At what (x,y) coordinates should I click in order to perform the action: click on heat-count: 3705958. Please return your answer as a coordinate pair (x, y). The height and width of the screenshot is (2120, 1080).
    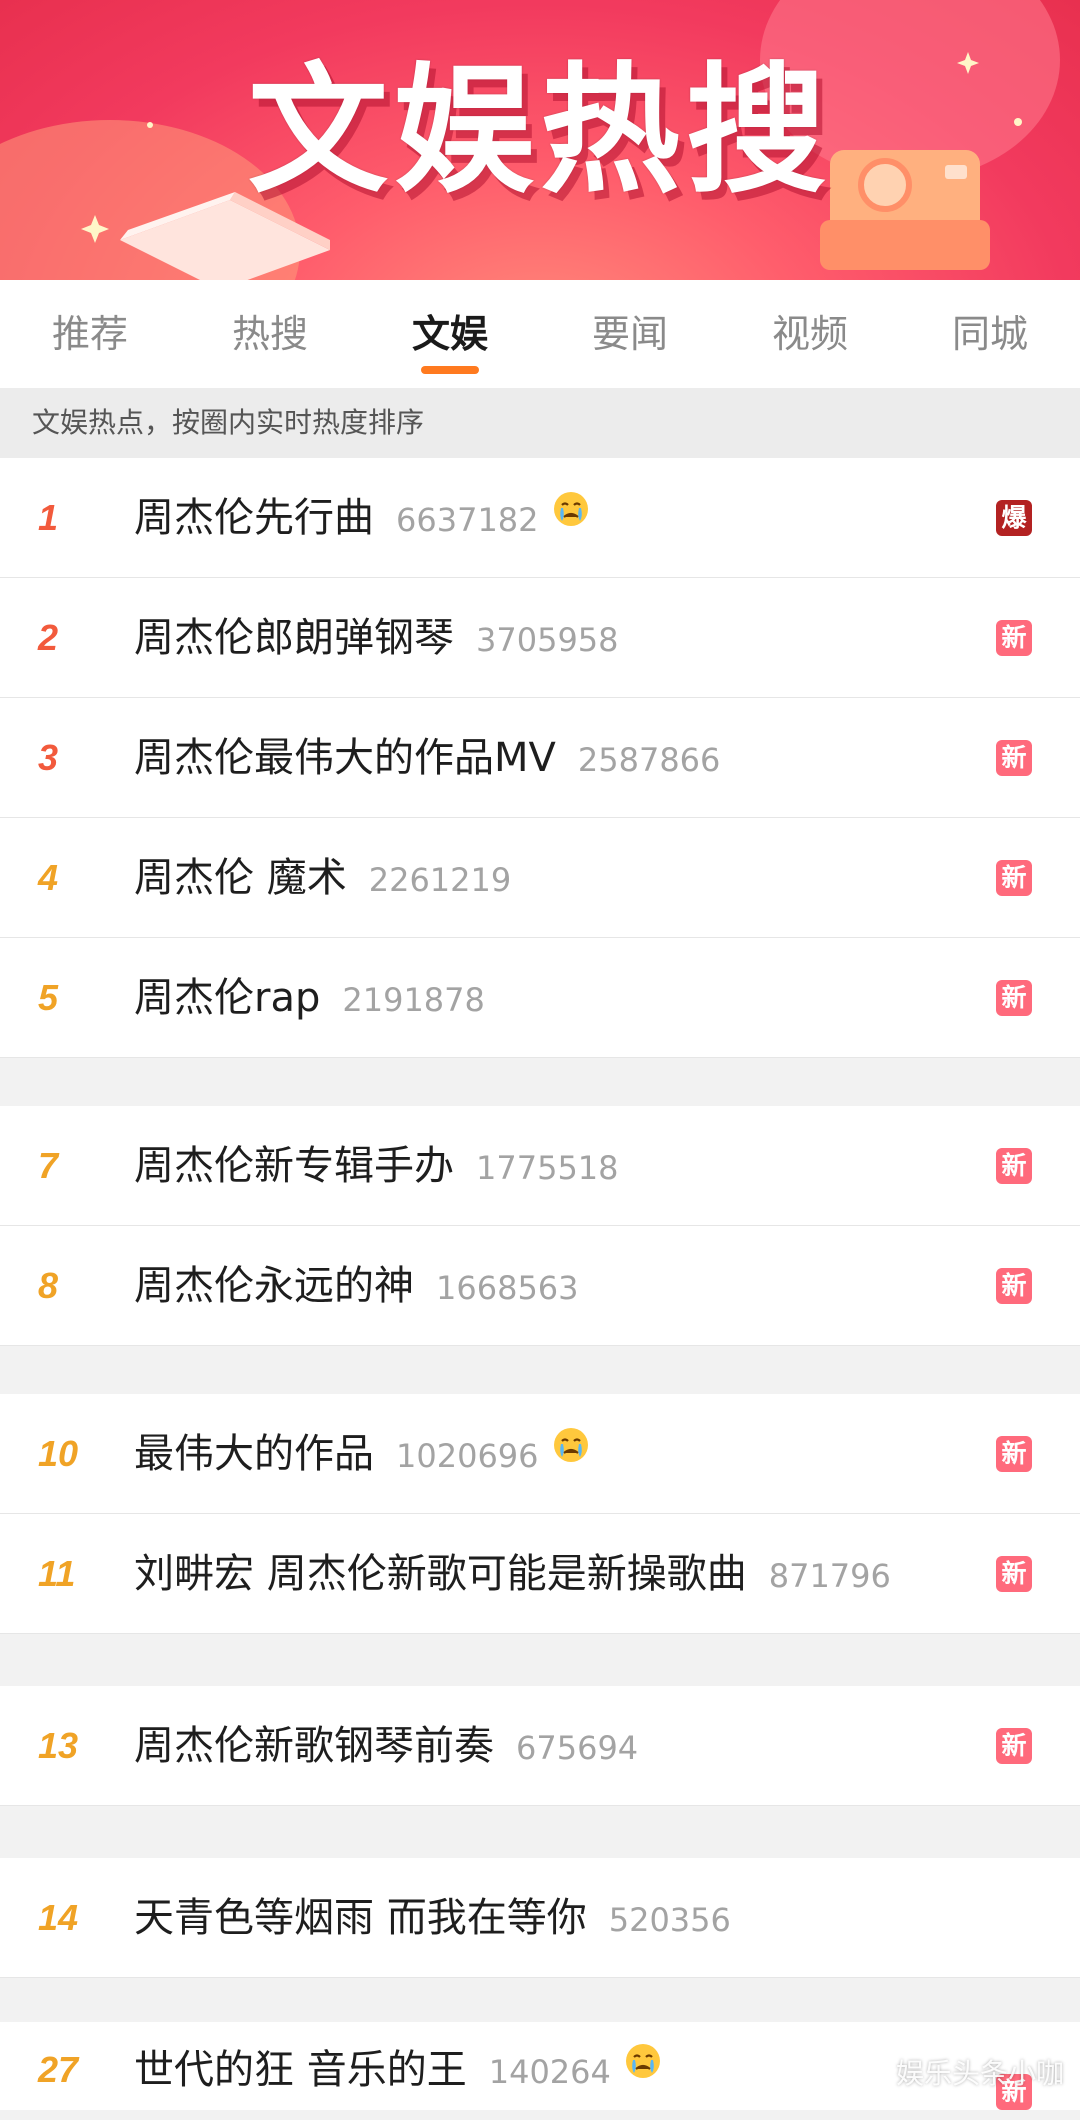
    Looking at the image, I should click on (547, 640).